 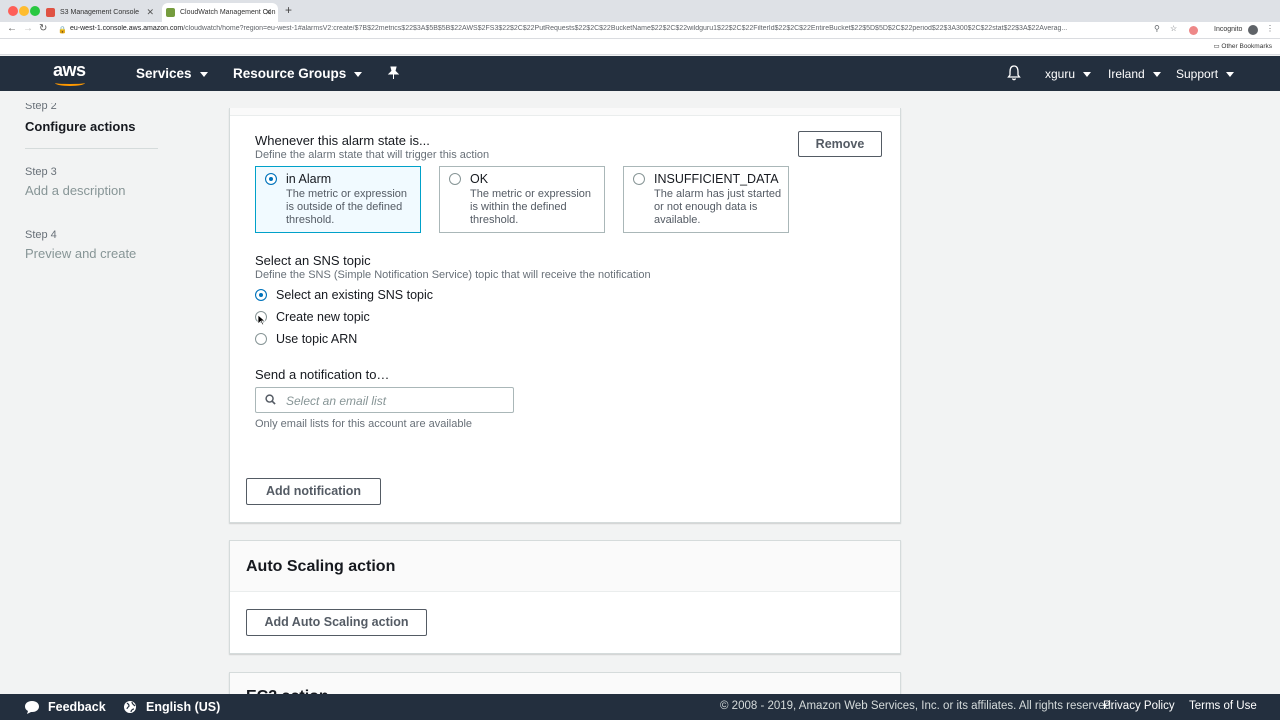 What do you see at coordinates (309, 179) in the screenshot?
I see `state-card-title: in Alarm` at bounding box center [309, 179].